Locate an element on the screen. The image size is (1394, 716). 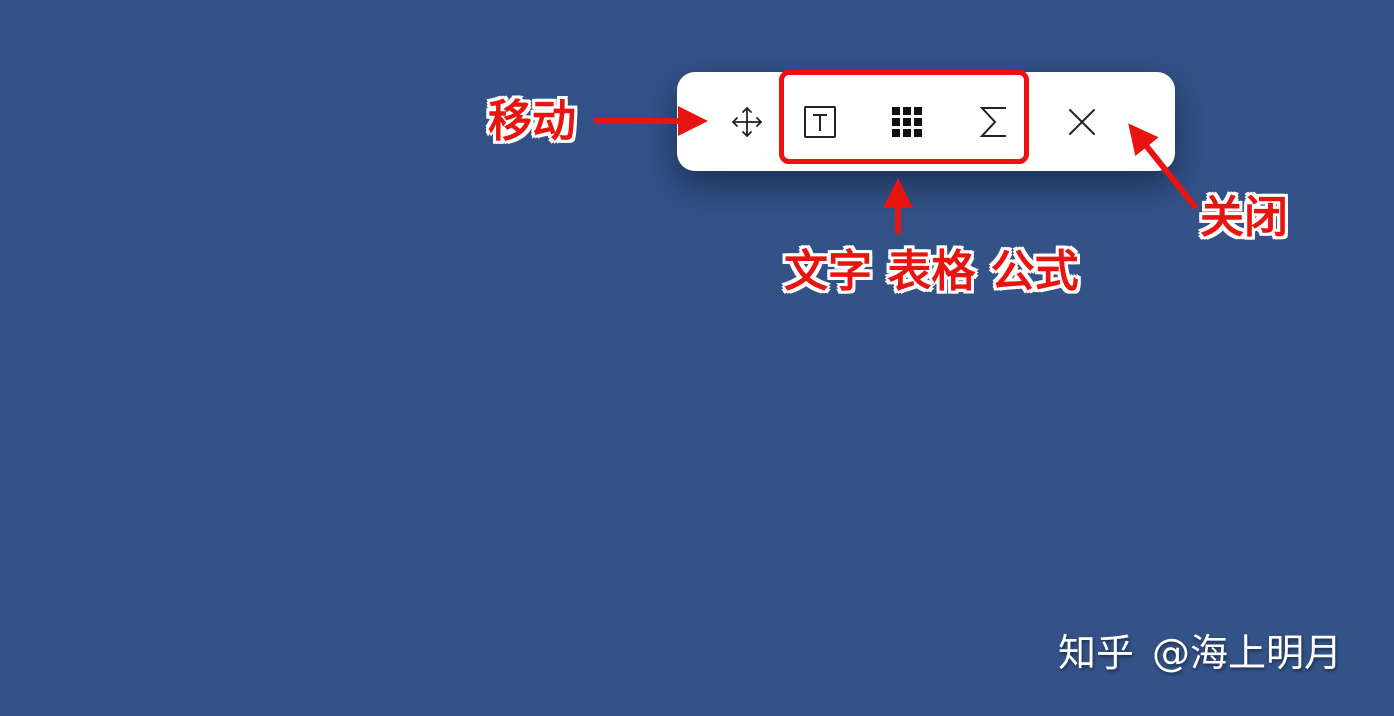
watermark: 知乎 @海上明月 is located at coordinates (1200, 653).